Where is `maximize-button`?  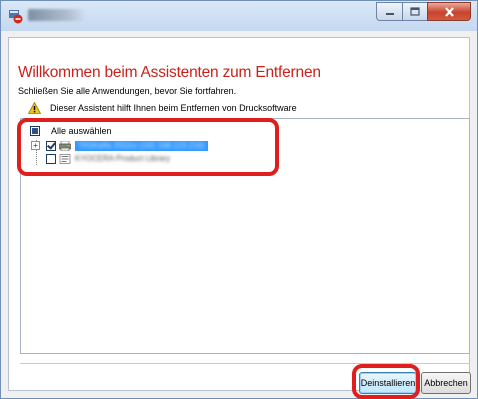 maximize-button is located at coordinates (414, 11).